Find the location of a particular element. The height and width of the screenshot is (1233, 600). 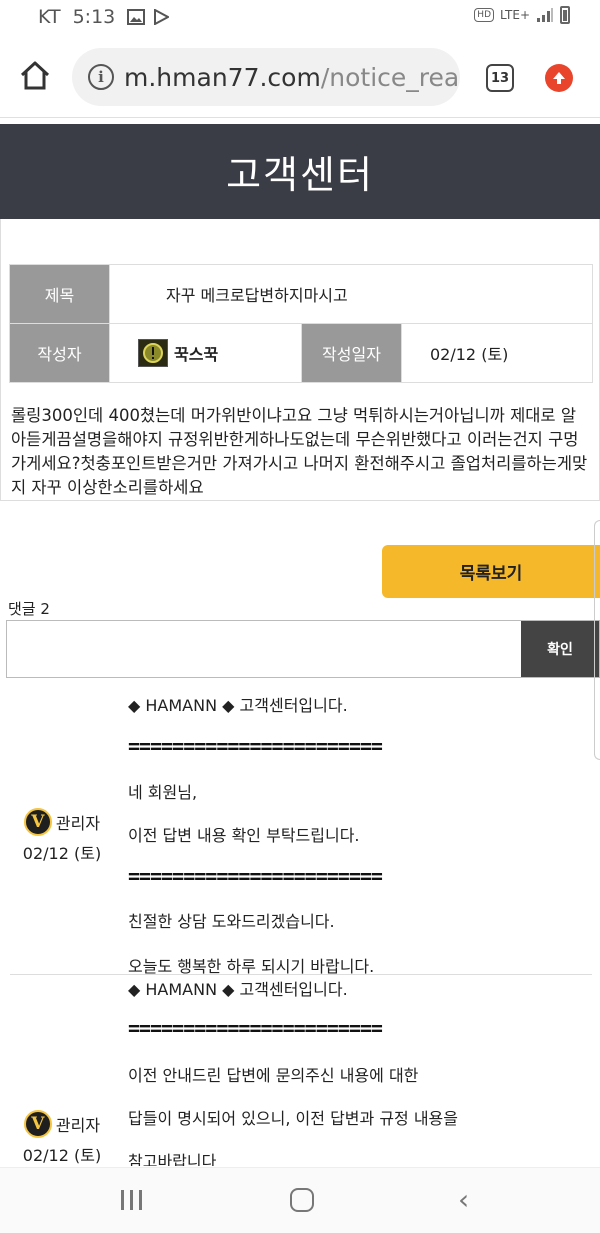

site-info-icon: i is located at coordinates (101, 77).